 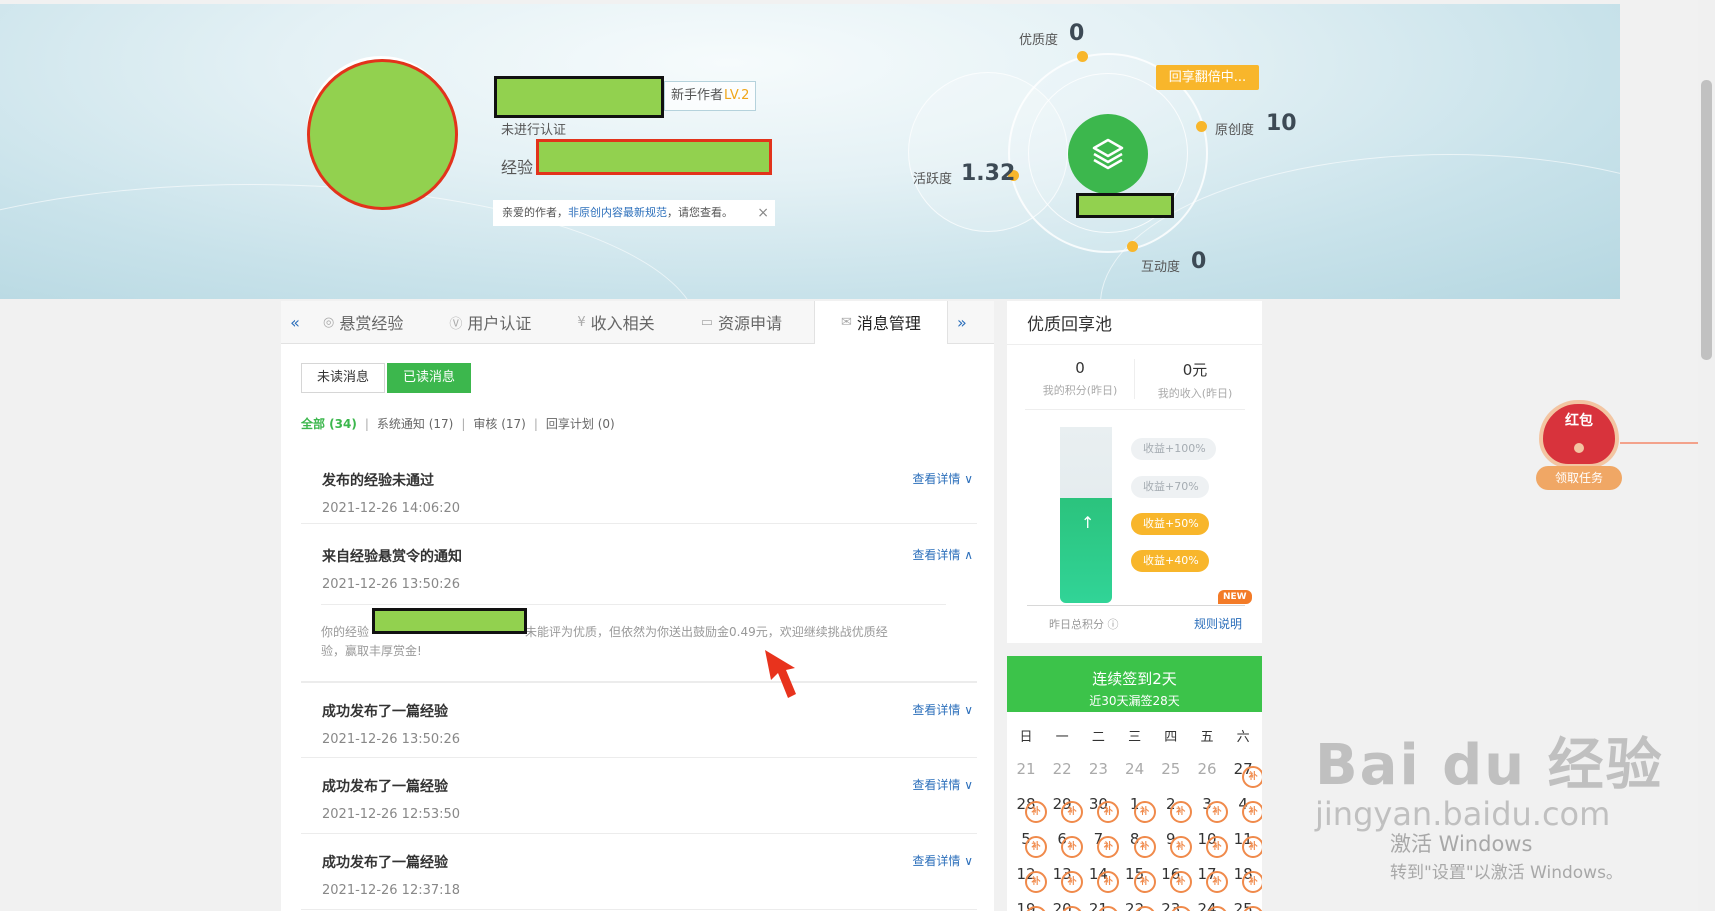 I want to click on tab-label: 收入相关, so click(x=622, y=323).